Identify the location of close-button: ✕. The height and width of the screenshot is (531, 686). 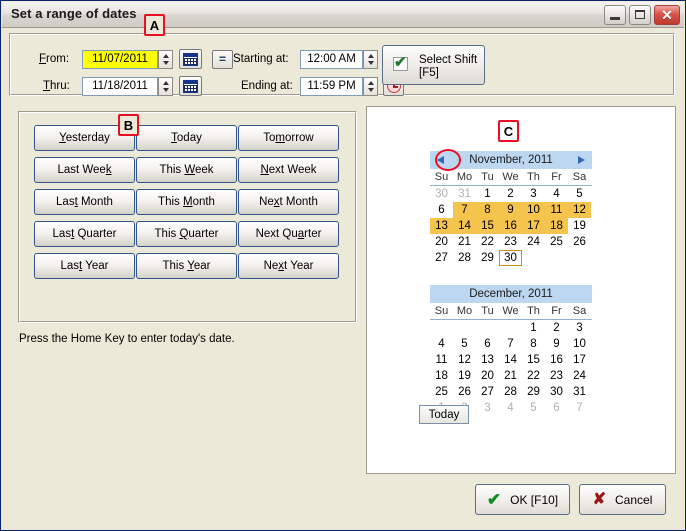
(667, 15).